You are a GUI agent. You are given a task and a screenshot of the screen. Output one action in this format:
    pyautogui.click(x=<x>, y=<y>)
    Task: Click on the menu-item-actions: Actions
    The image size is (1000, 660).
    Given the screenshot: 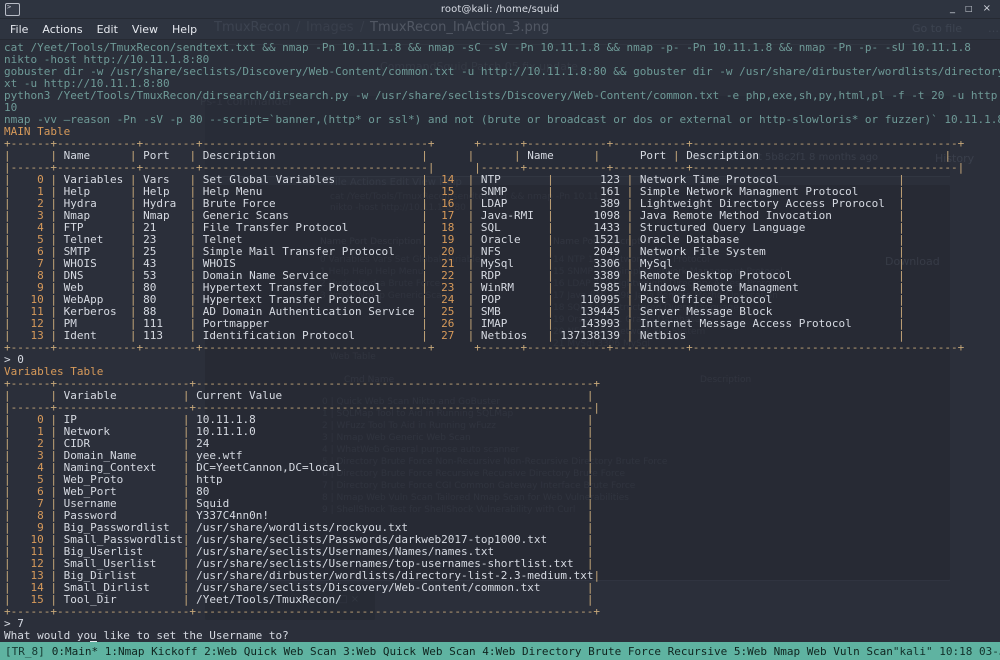 What is the action you would take?
    pyautogui.click(x=62, y=29)
    